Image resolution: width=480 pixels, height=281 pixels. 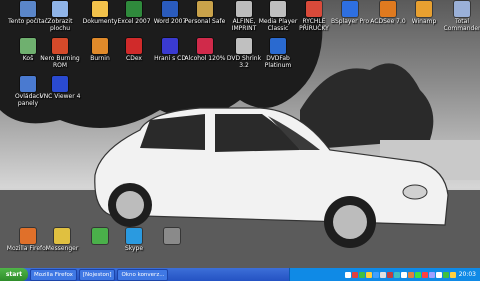 What do you see at coordinates (461, 25) in the screenshot?
I see `desktop-icon-label: Total Commander` at bounding box center [461, 25].